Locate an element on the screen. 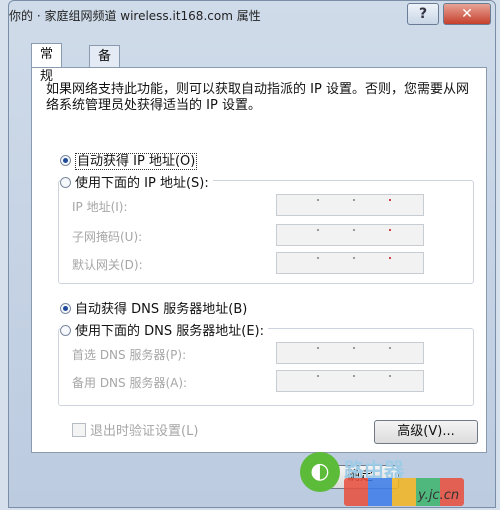 The height and width of the screenshot is (510, 500). dns-manual-radio: 使用下面的 DNS 服务器地址(E): is located at coordinates (164, 329).